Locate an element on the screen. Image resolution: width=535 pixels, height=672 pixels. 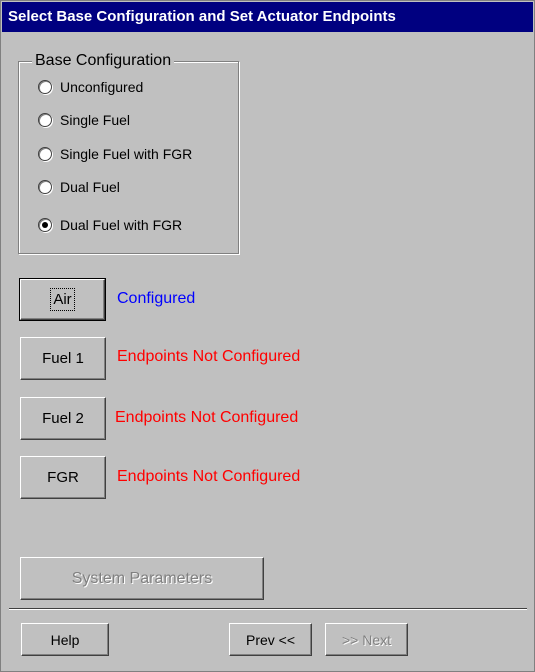
fgr-button-label: FGR is located at coordinates (63, 477).